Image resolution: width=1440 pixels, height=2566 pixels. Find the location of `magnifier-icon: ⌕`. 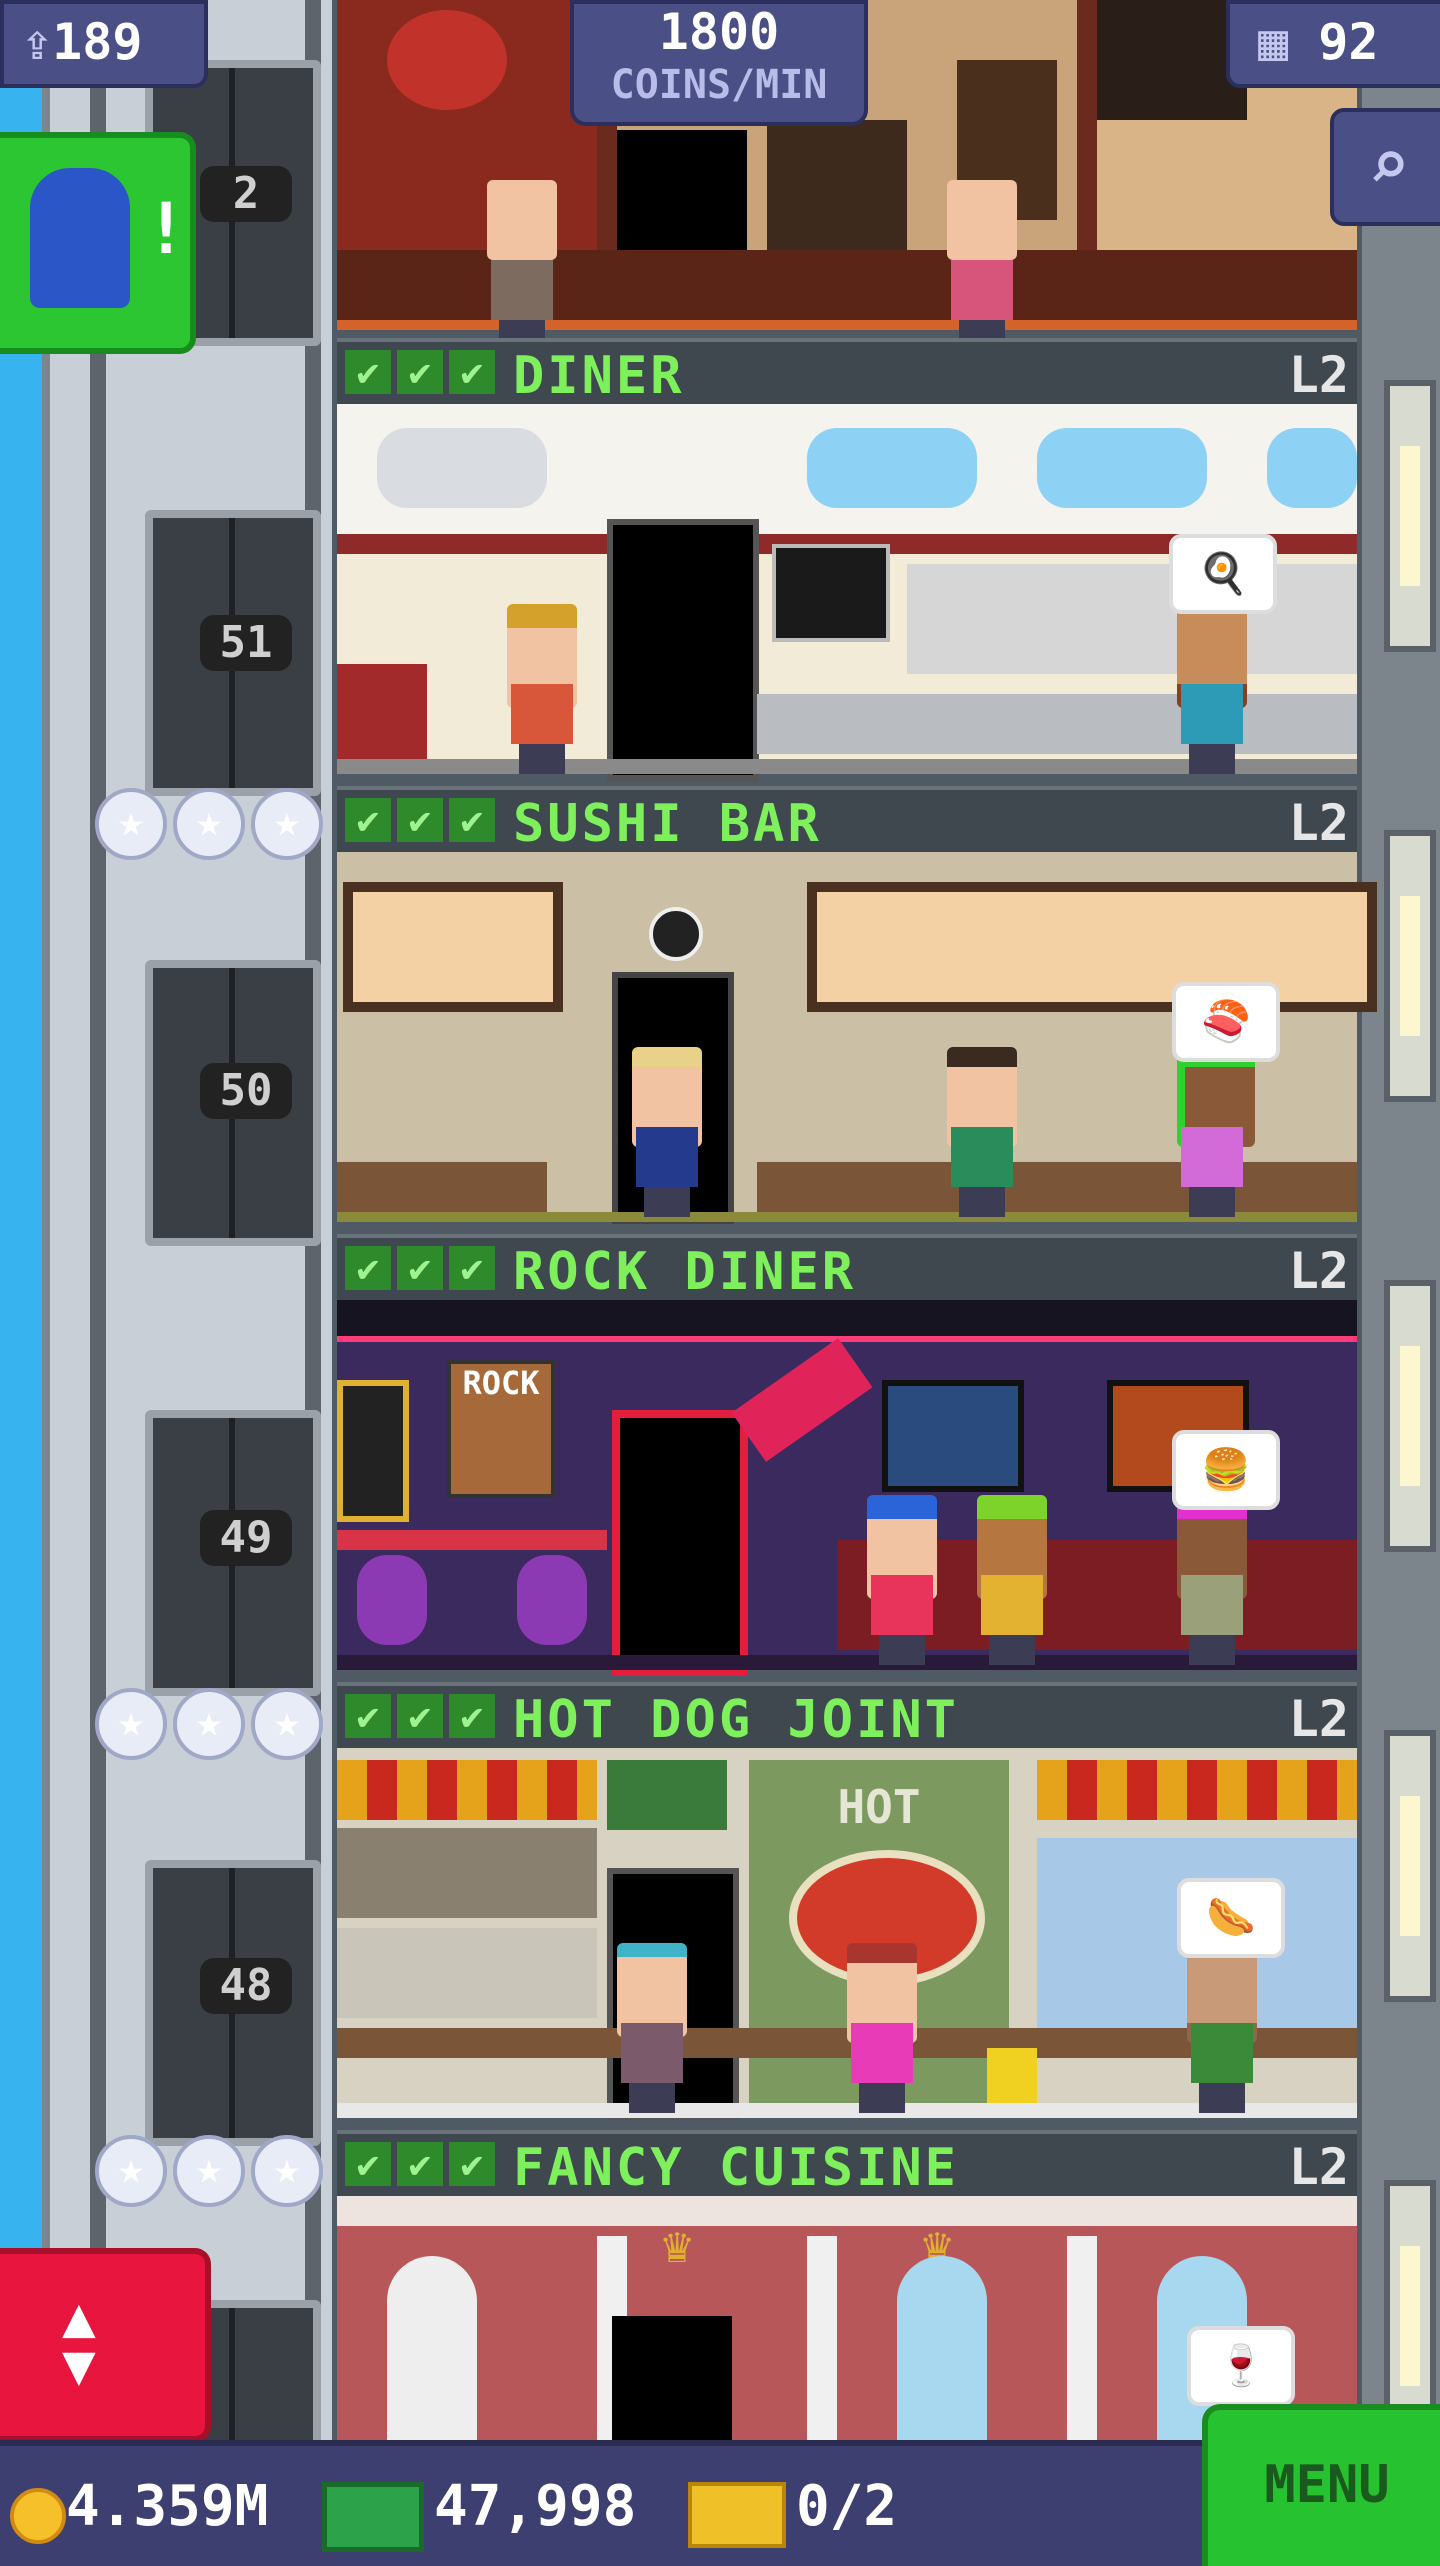

magnifier-icon: ⌕ is located at coordinates (1385, 167).